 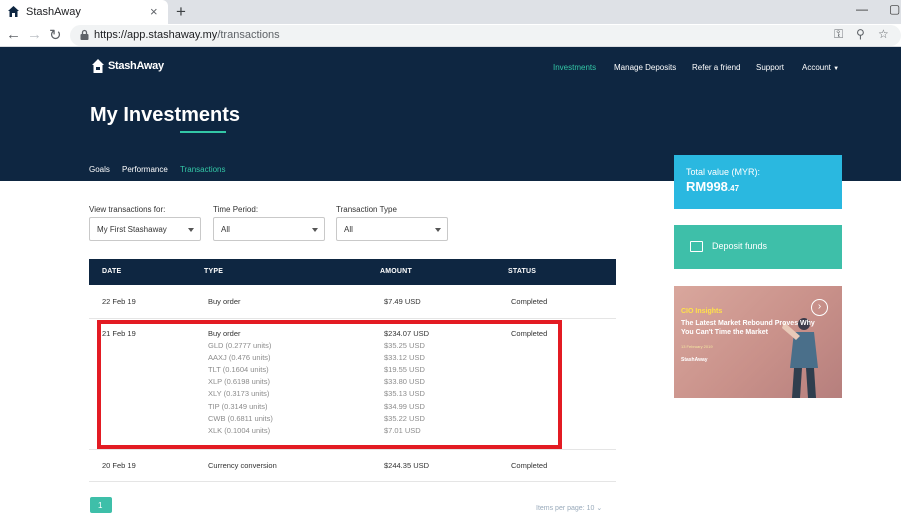 I want to click on back-icon: ←, so click(x=13, y=34).